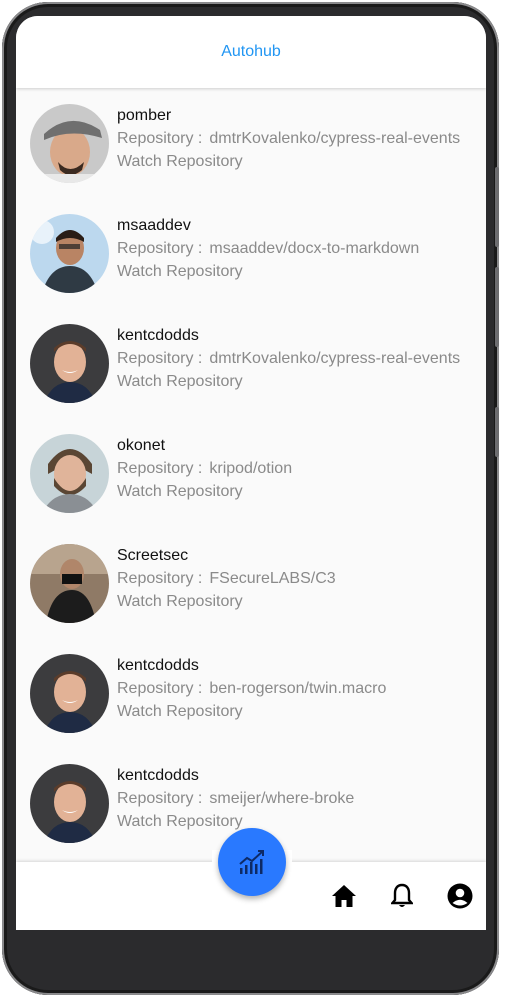  I want to click on app-bar: Autohub, so click(251, 52).